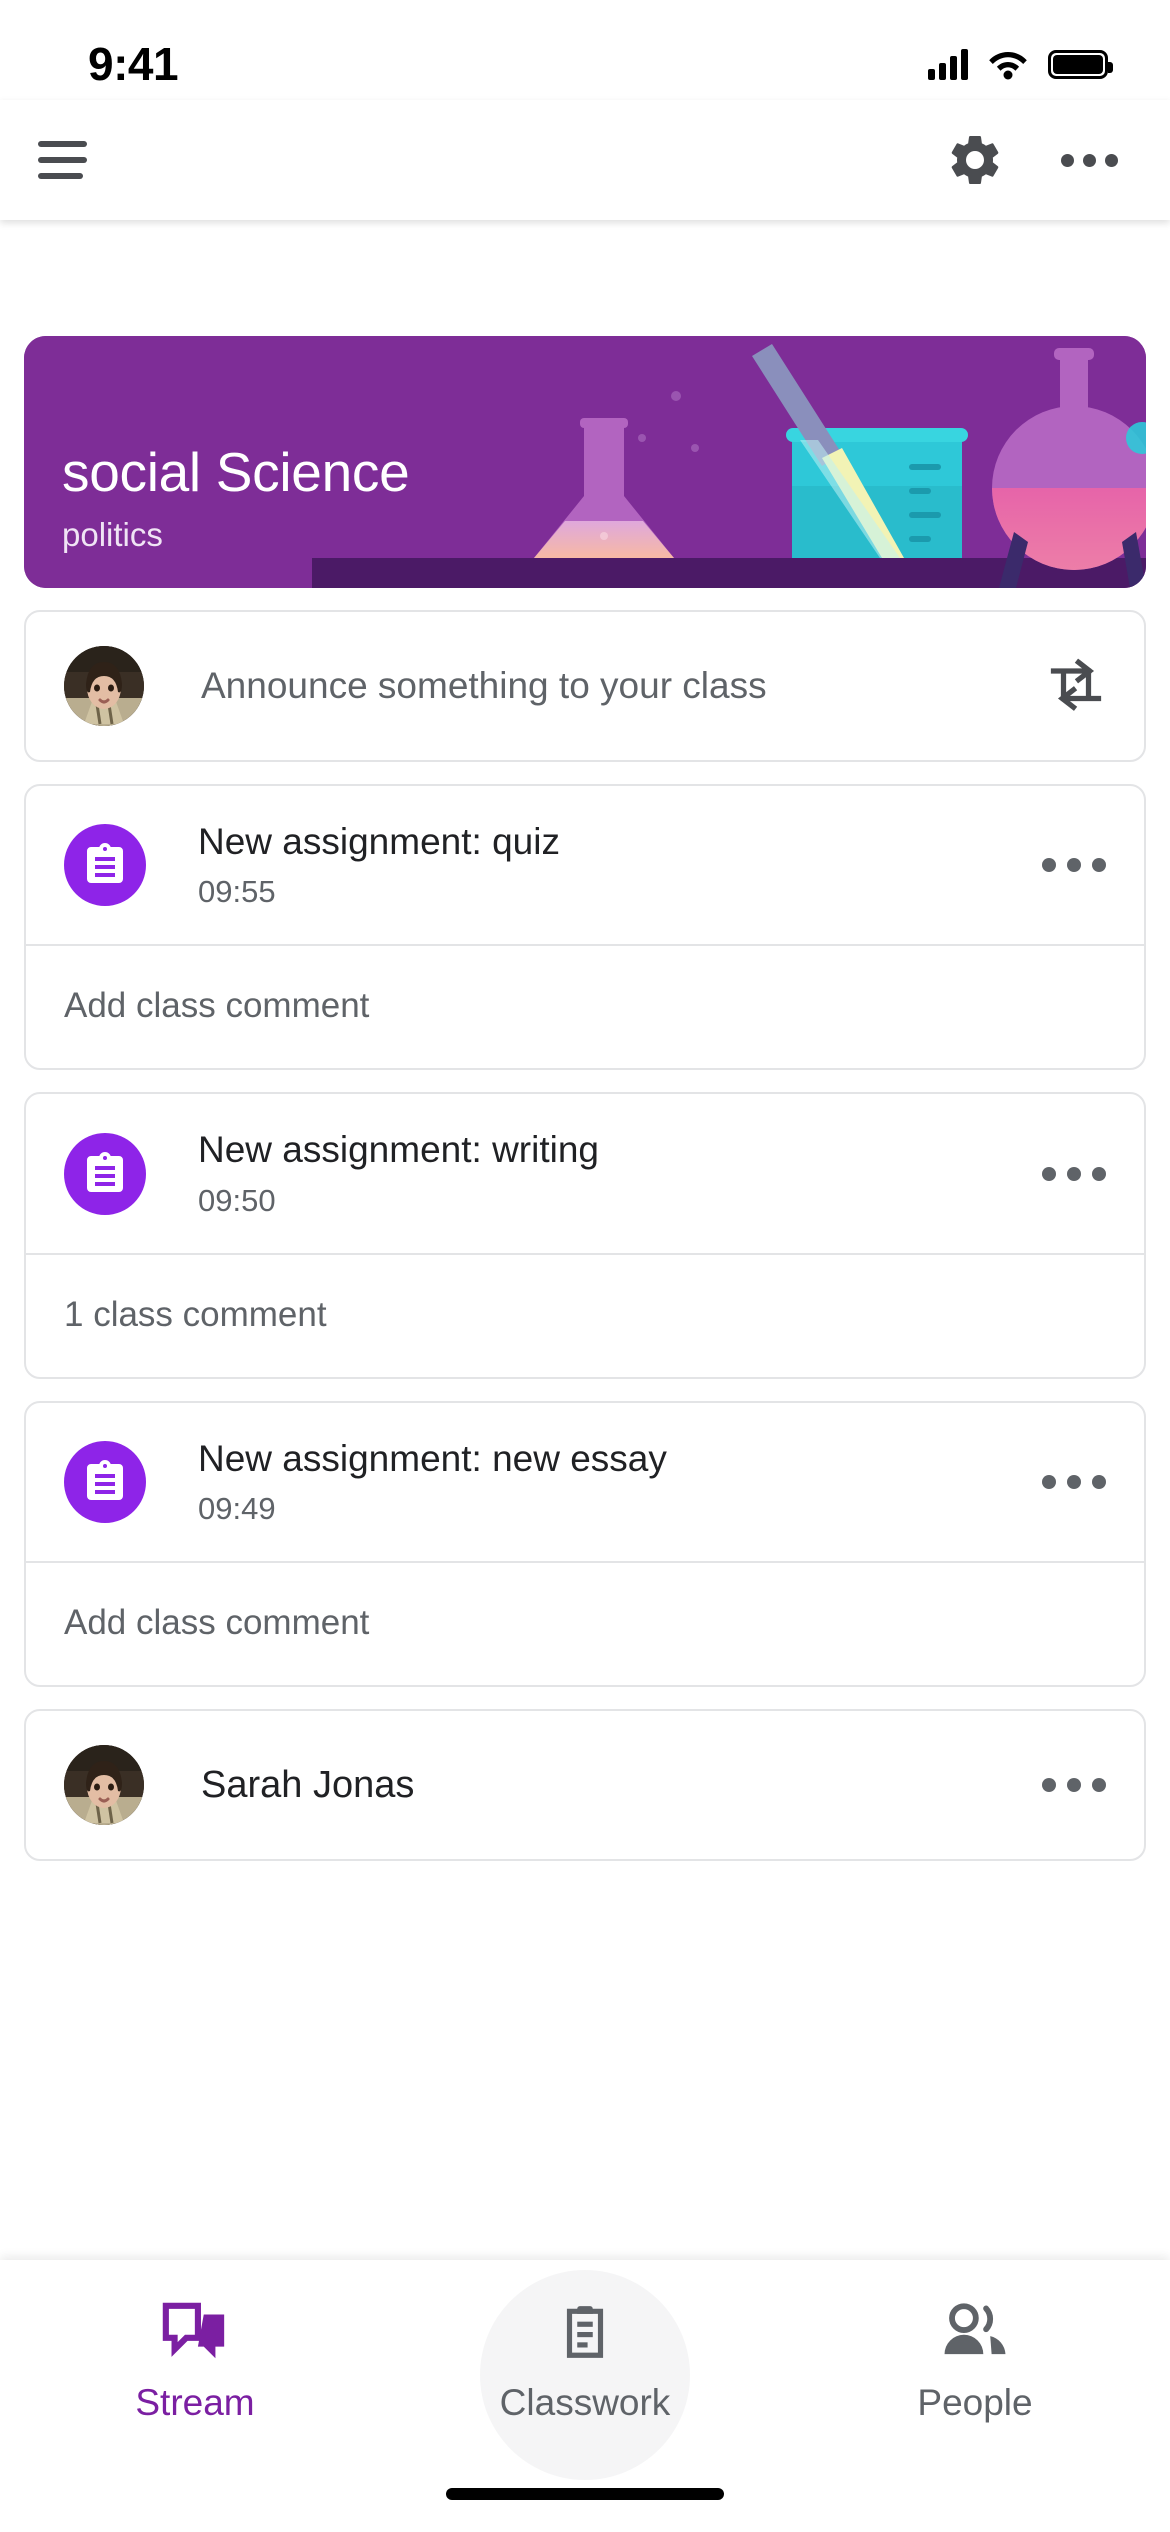 The height and width of the screenshot is (2532, 1170). I want to click on announce-card: Announce something to your class, so click(585, 686).